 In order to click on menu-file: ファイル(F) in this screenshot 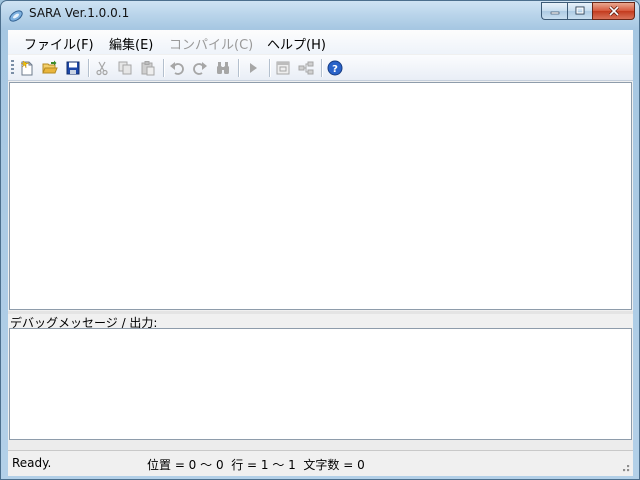, I will do `click(59, 43)`.